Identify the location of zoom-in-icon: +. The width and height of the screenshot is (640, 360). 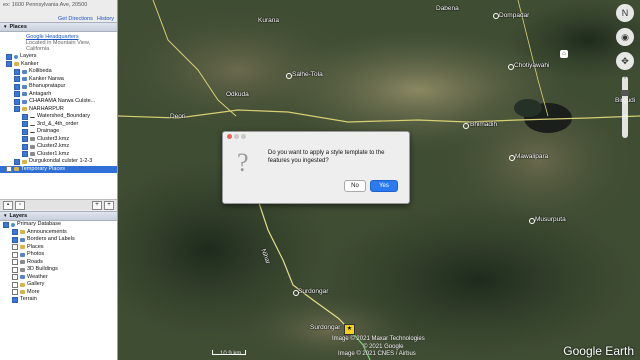
(625, 78).